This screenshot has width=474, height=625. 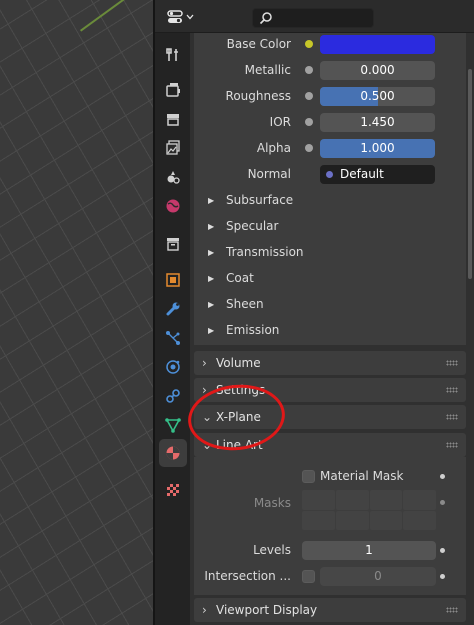 I want to click on base-color-swatch, so click(x=377, y=44).